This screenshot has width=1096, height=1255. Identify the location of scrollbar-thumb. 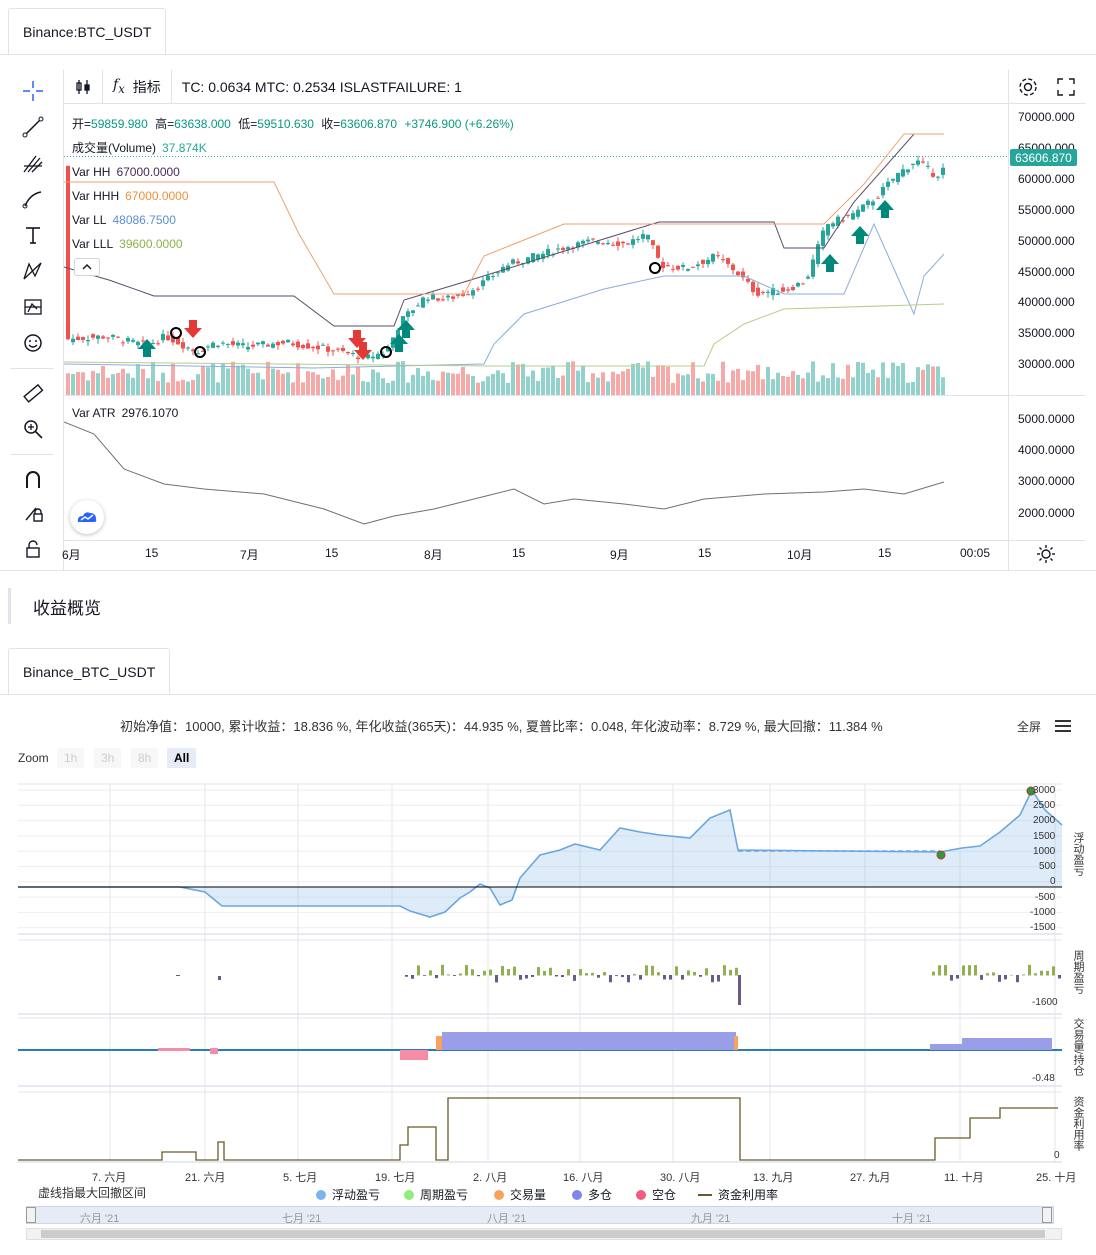
(543, 1234).